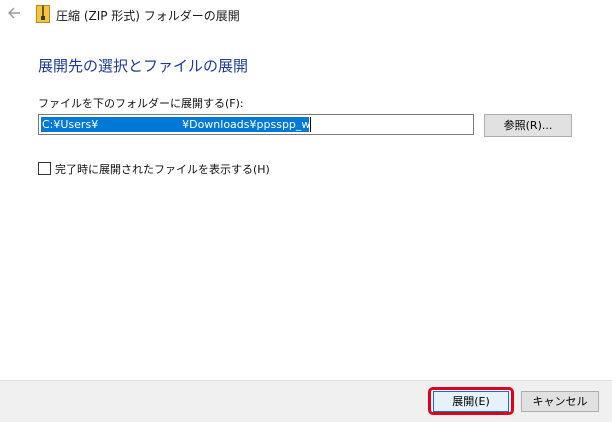 The height and width of the screenshot is (422, 612). I want to click on text-selection: C:¥Users¥ ¥Downloads¥ppsspp_win, so click(180, 124).